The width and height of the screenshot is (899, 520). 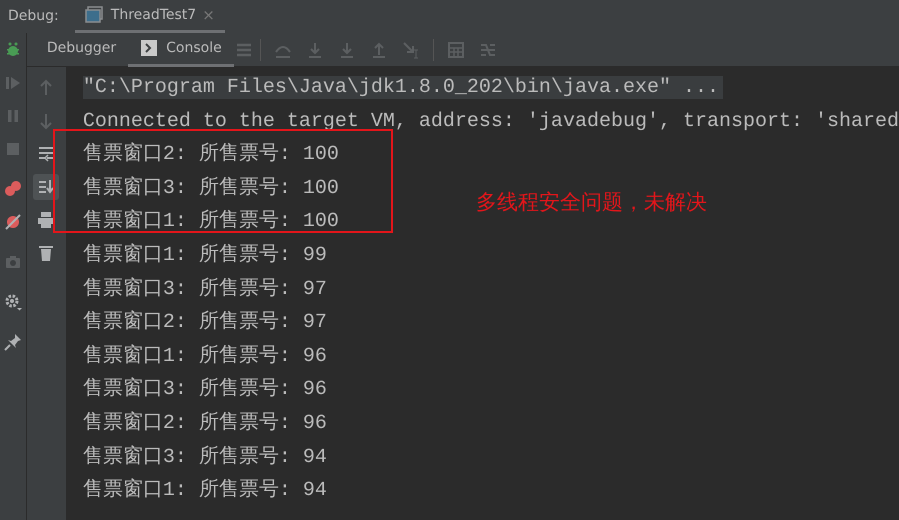 I want to click on tool-tab: Debugger, so click(x=81, y=49).